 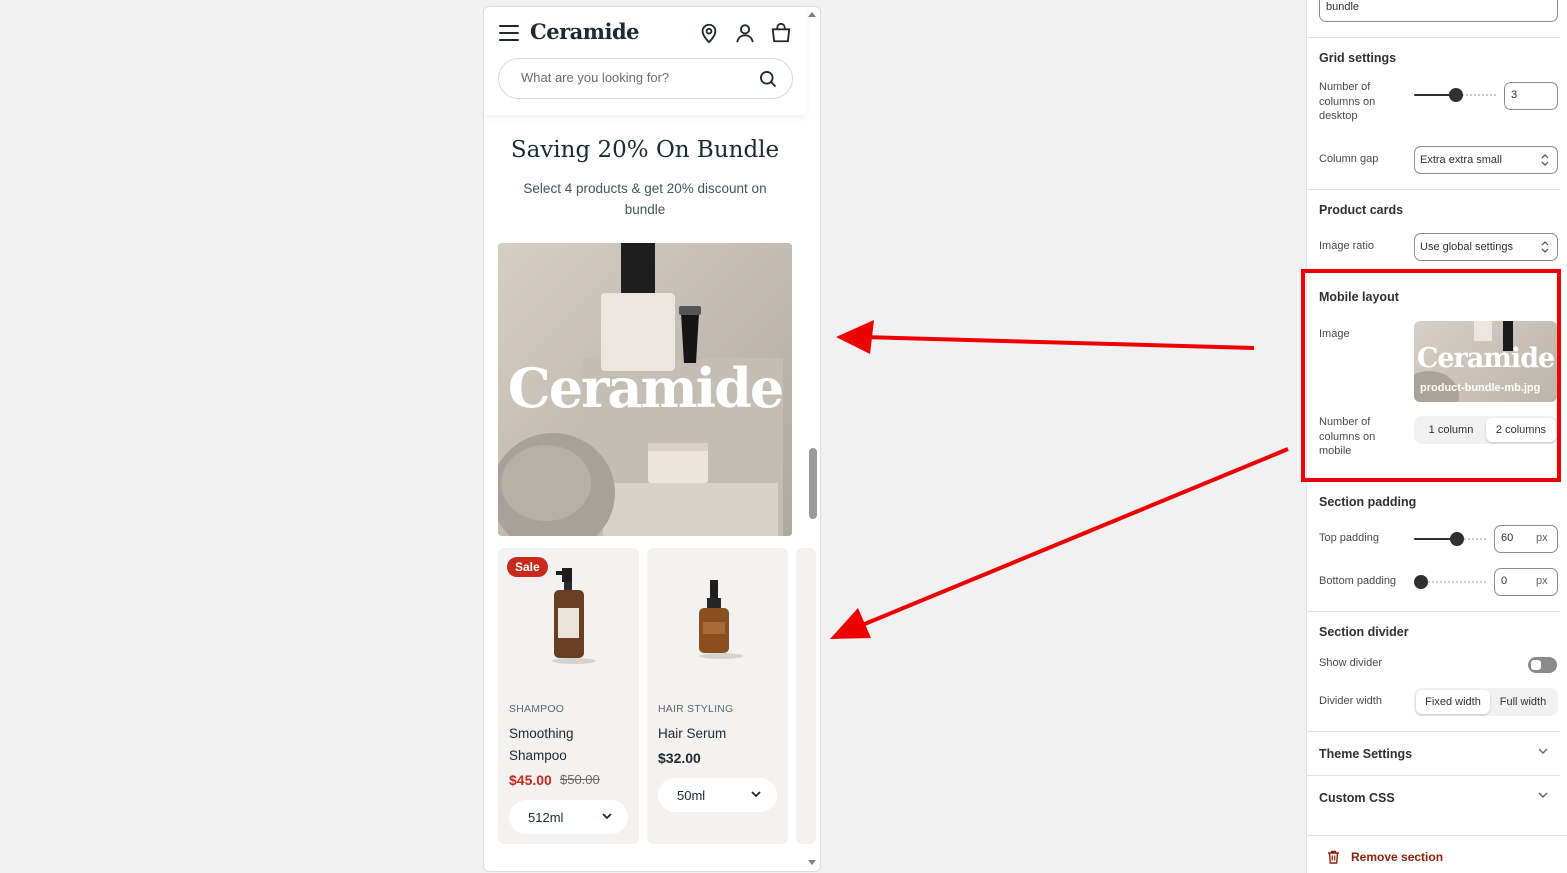 I want to click on product-category: HAIR STYLING, so click(x=696, y=709).